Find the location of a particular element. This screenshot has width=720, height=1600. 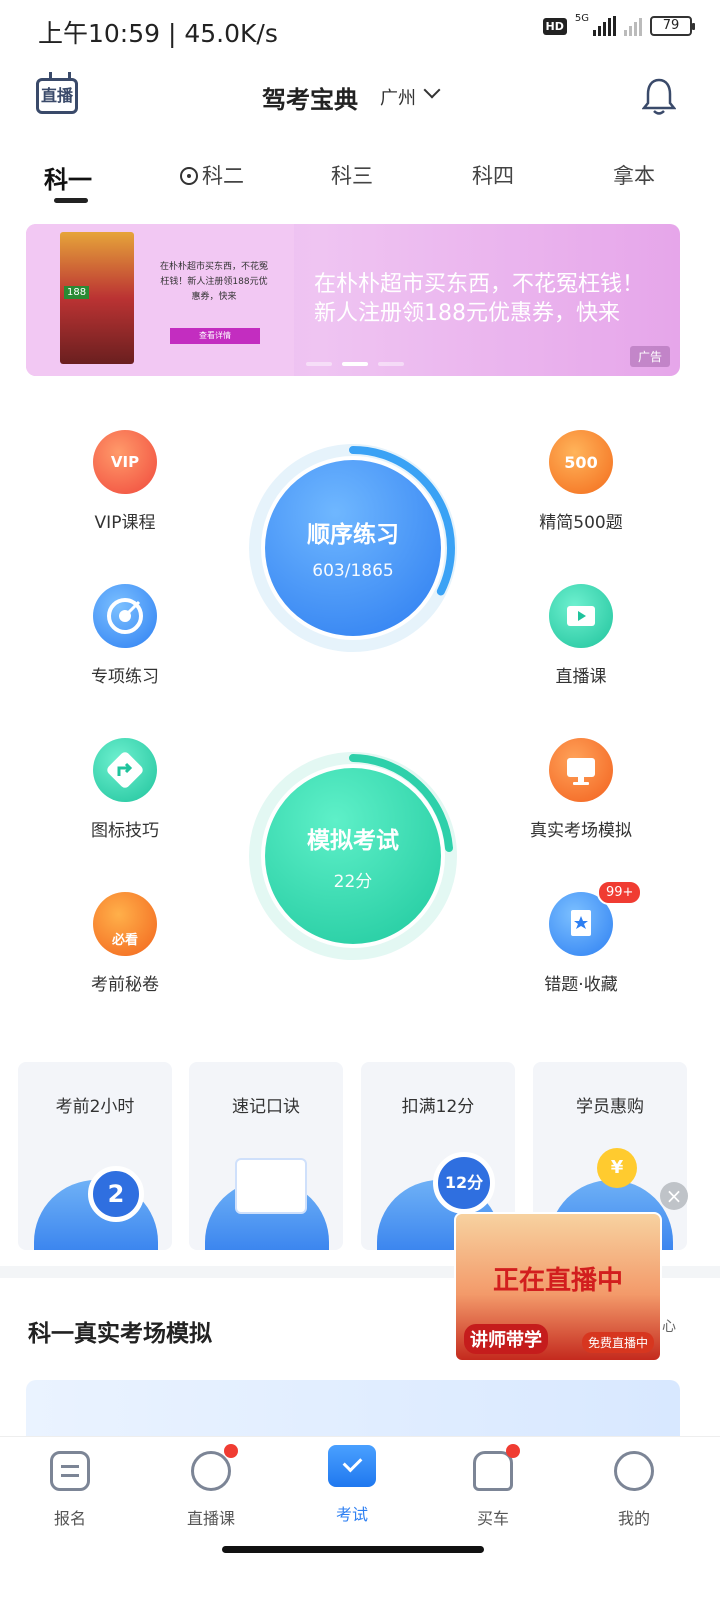

bottom-nav: 报名 直播课 考试 买车 我的 is located at coordinates (360, 1518).